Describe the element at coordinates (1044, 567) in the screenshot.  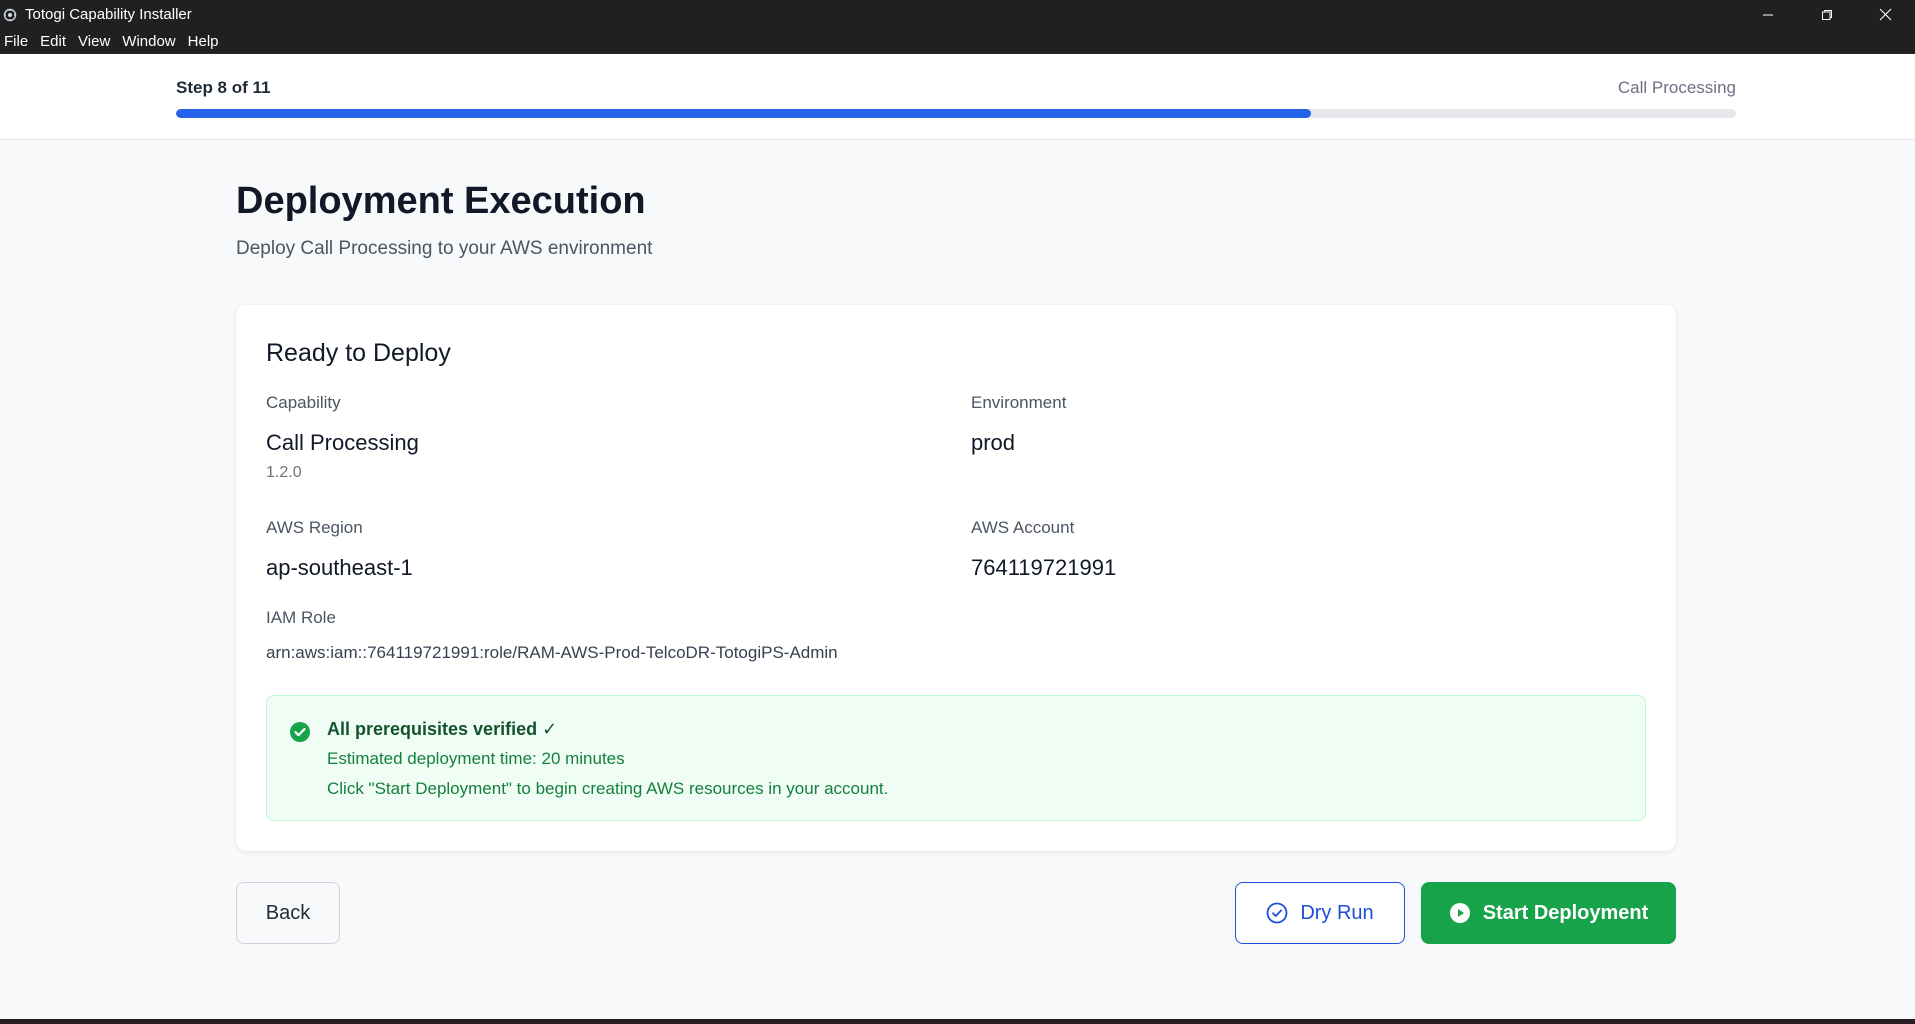
I see `aws-account-value: 764119721991` at that location.